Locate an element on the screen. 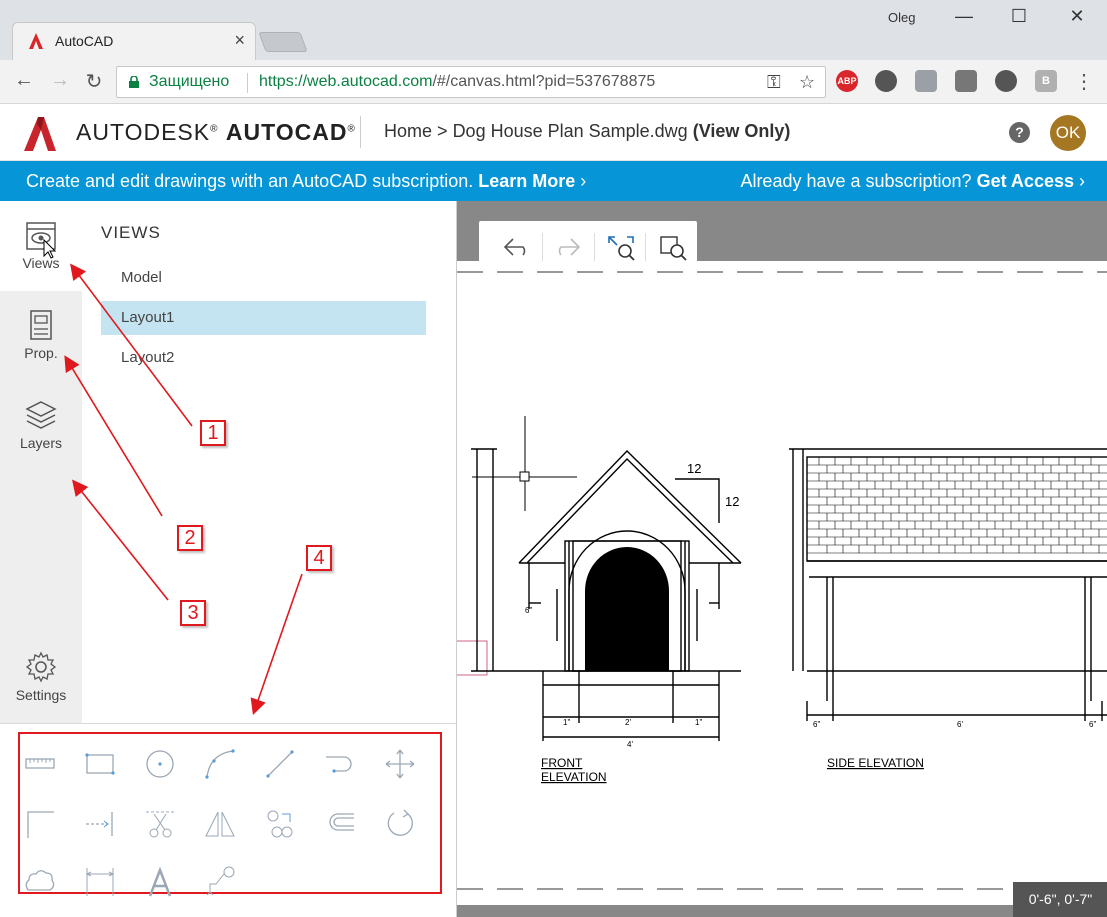 Image resolution: width=1107 pixels, height=917 pixels. rail-views: Views is located at coordinates (41, 246).